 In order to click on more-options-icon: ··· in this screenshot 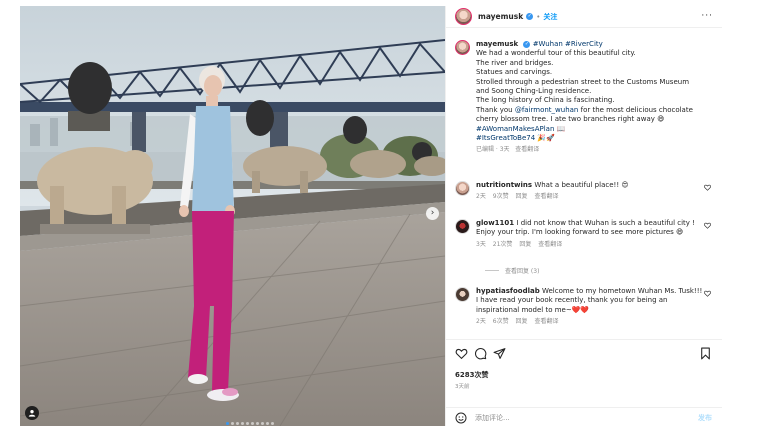, I will do `click(707, 16)`.